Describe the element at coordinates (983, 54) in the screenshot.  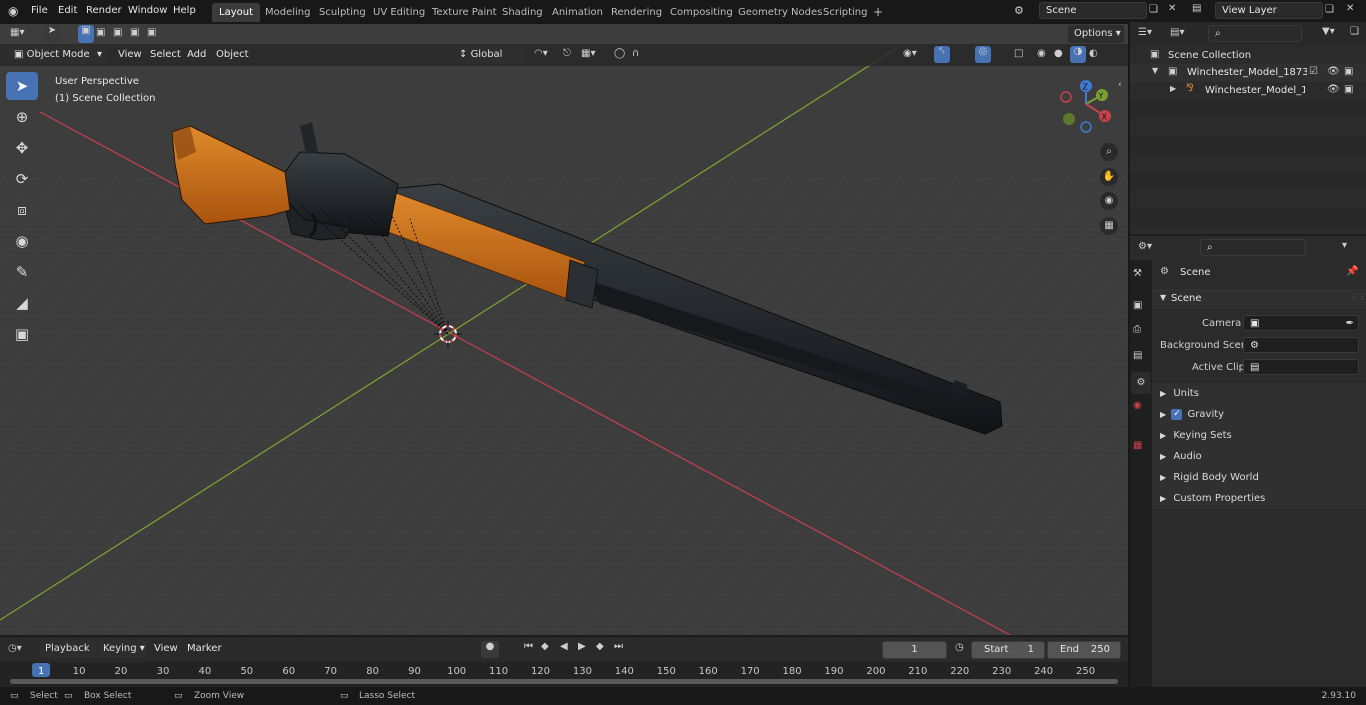
I see `overlays-icon: ◎` at that location.